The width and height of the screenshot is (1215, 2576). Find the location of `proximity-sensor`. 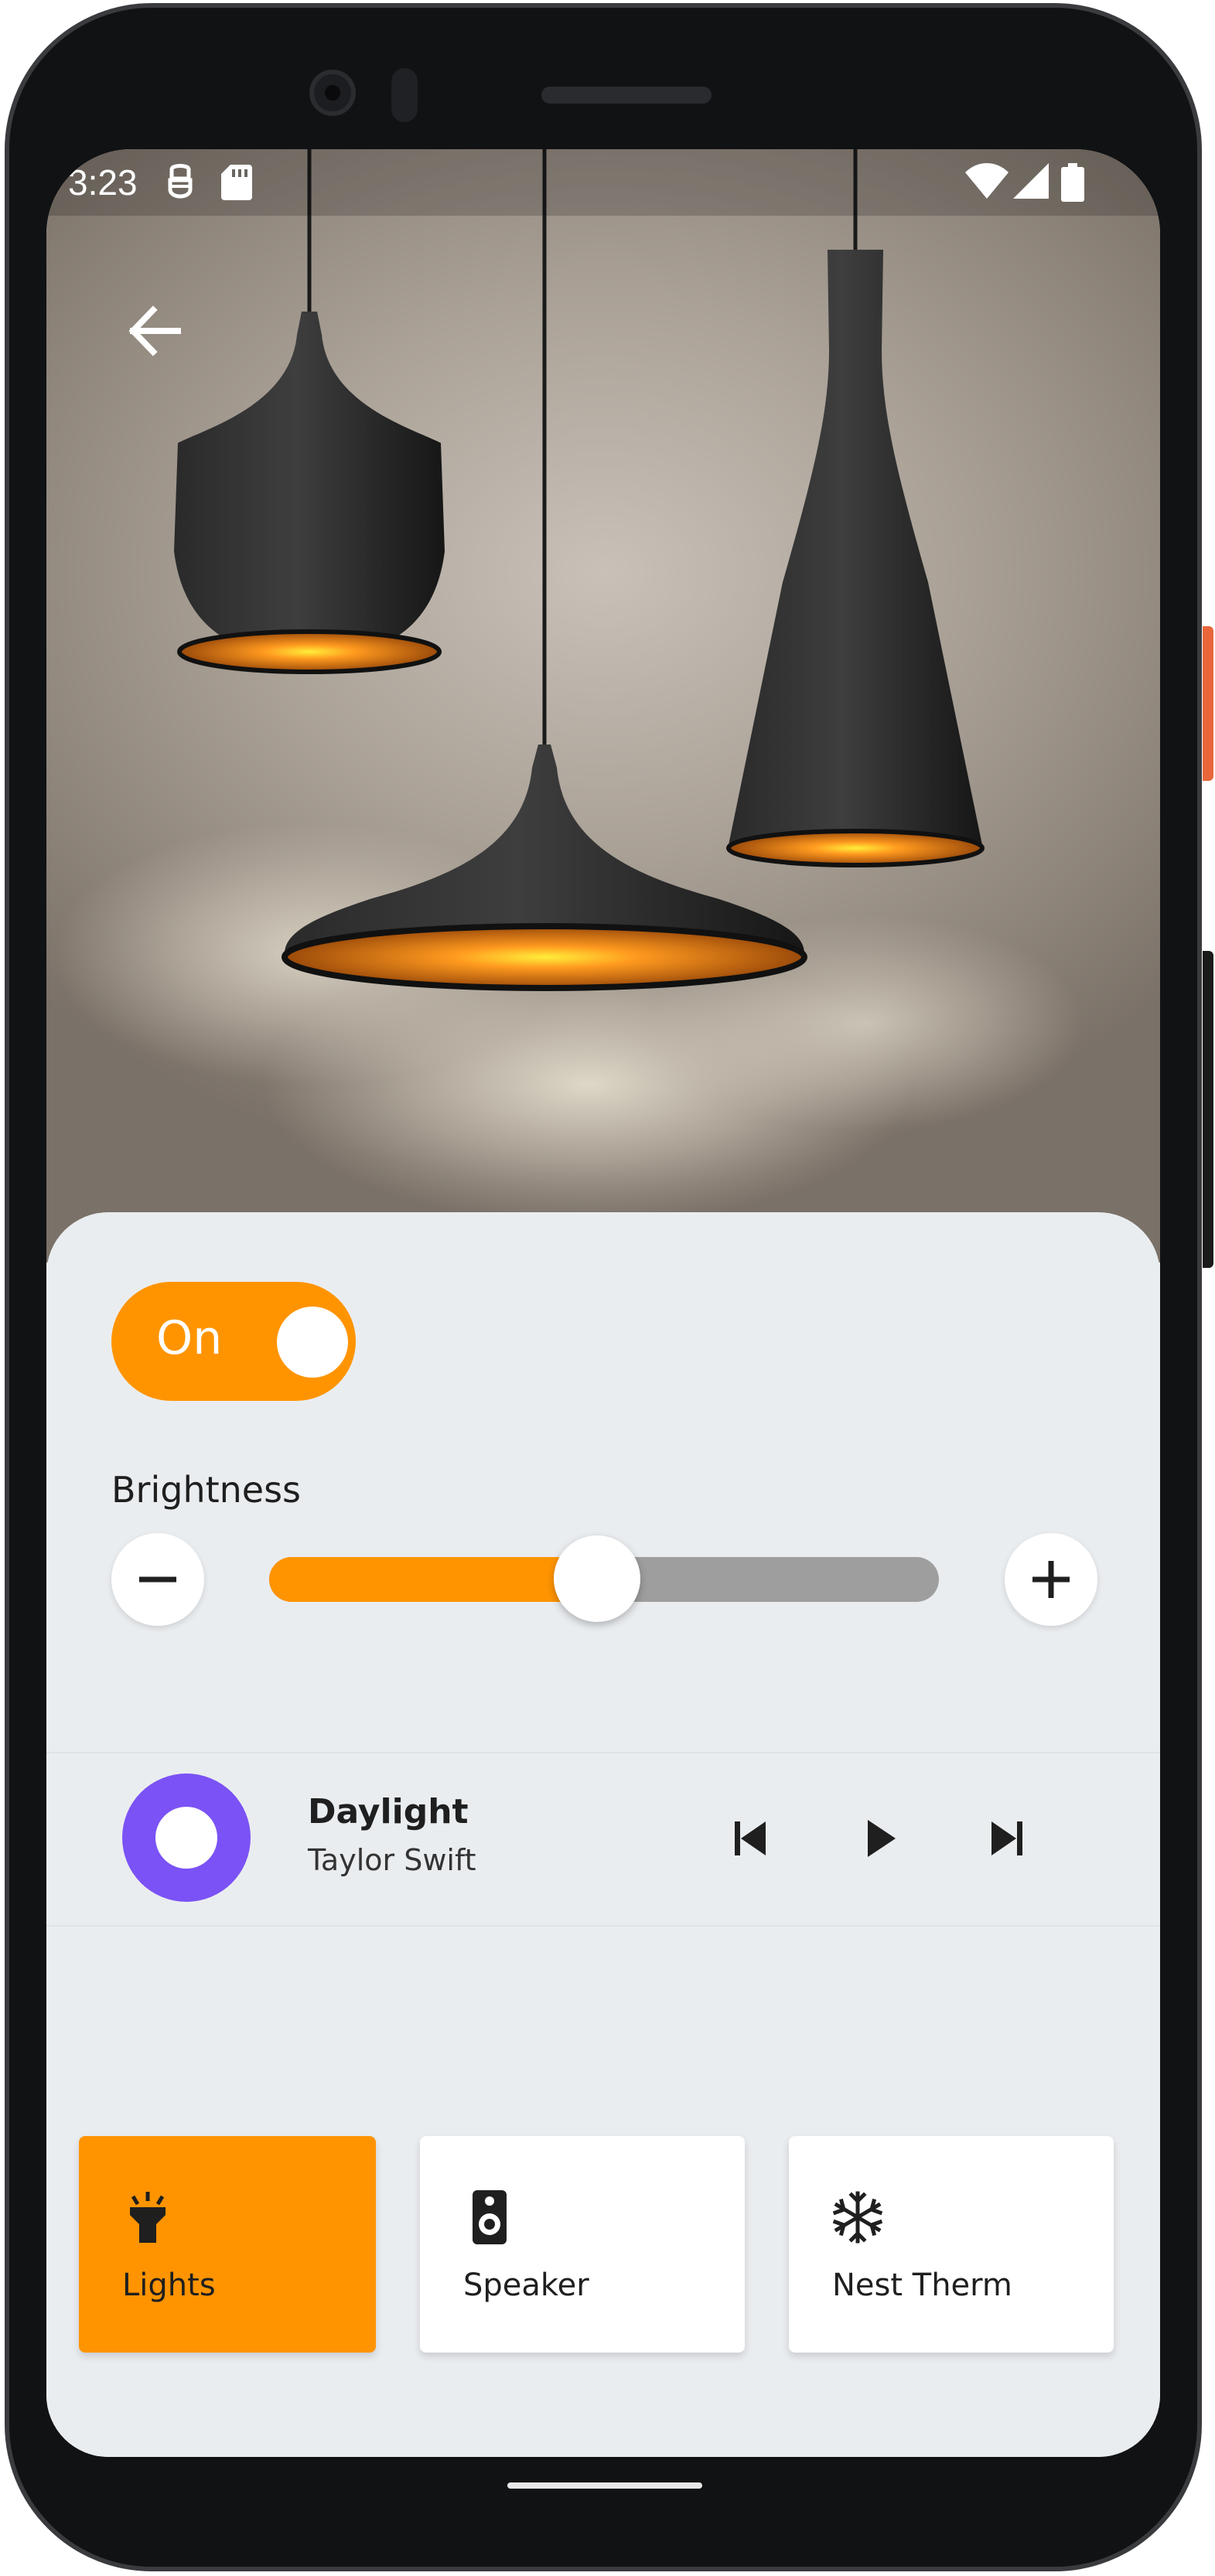

proximity-sensor is located at coordinates (404, 95).